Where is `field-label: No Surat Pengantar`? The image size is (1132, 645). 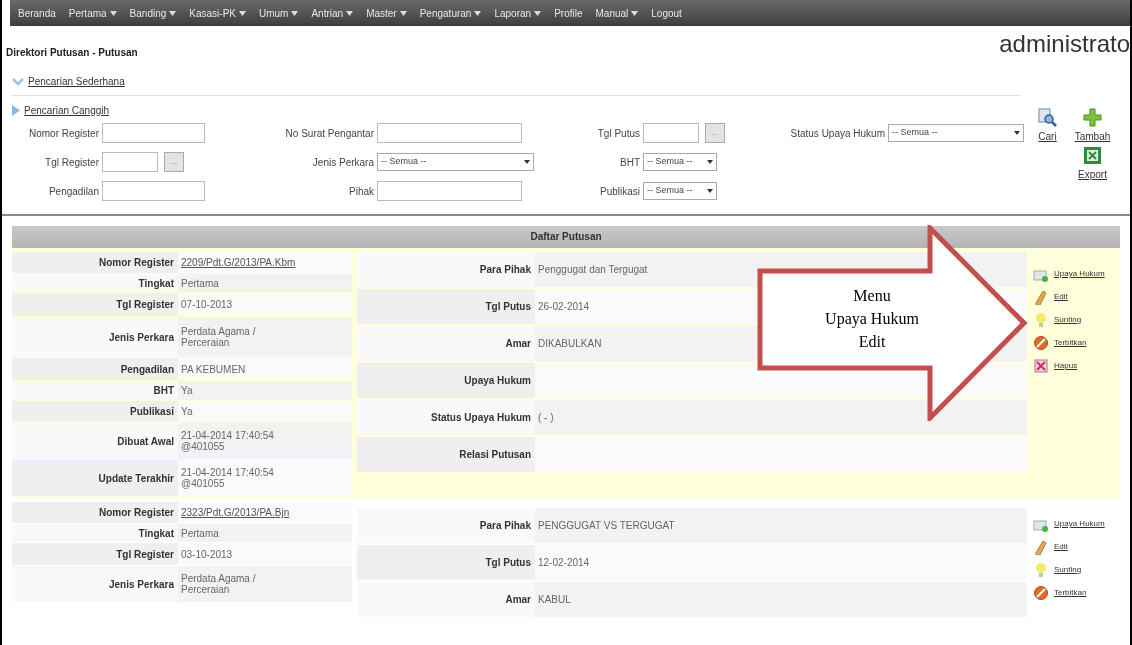 field-label: No Surat Pengantar is located at coordinates (329, 133).